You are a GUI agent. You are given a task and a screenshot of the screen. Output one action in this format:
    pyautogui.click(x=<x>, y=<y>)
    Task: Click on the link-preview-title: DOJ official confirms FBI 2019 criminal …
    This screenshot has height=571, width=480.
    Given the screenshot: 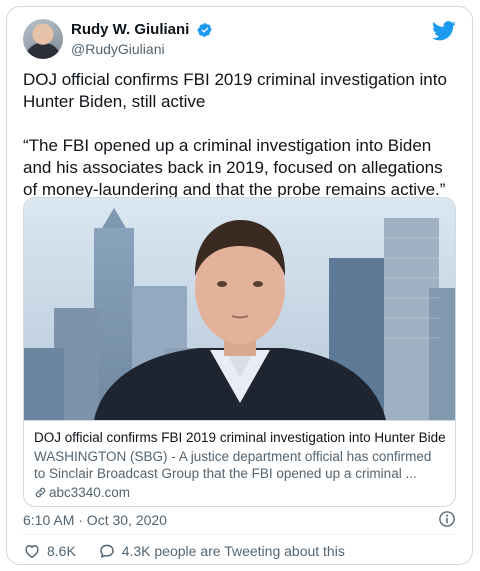 What is the action you would take?
    pyautogui.click(x=239, y=438)
    